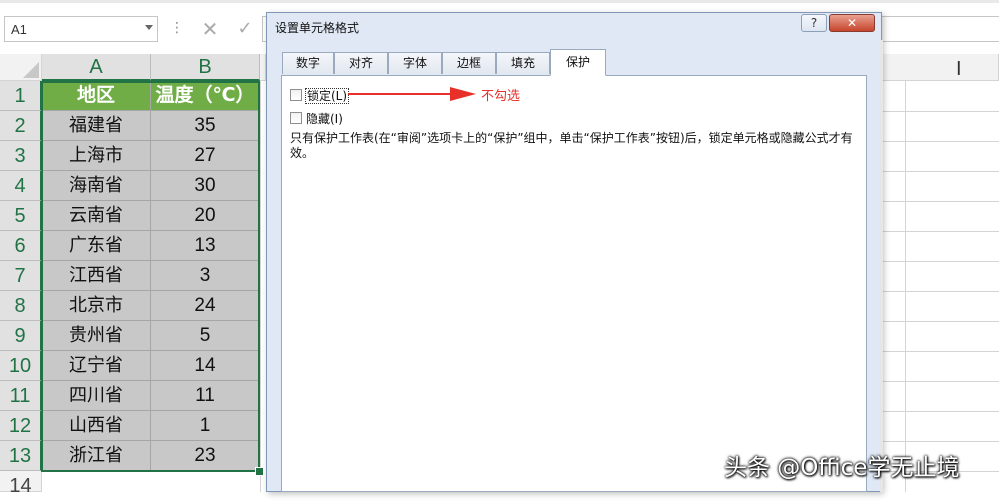 The image size is (999, 501). I want to click on column-header-a: A, so click(96, 67).